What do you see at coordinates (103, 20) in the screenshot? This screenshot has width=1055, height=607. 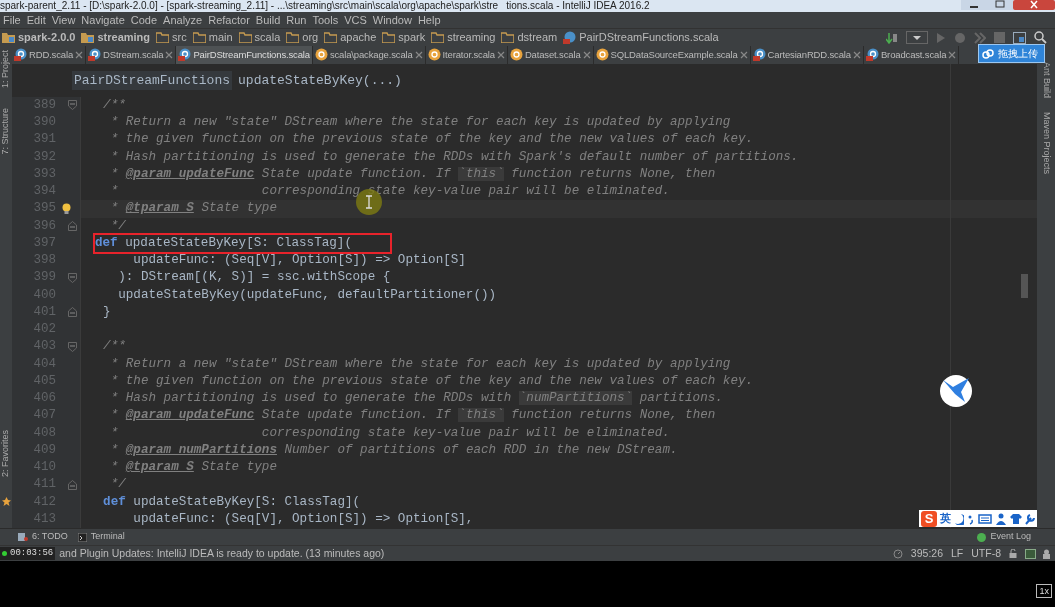 I see `menu-item: Navigate` at bounding box center [103, 20].